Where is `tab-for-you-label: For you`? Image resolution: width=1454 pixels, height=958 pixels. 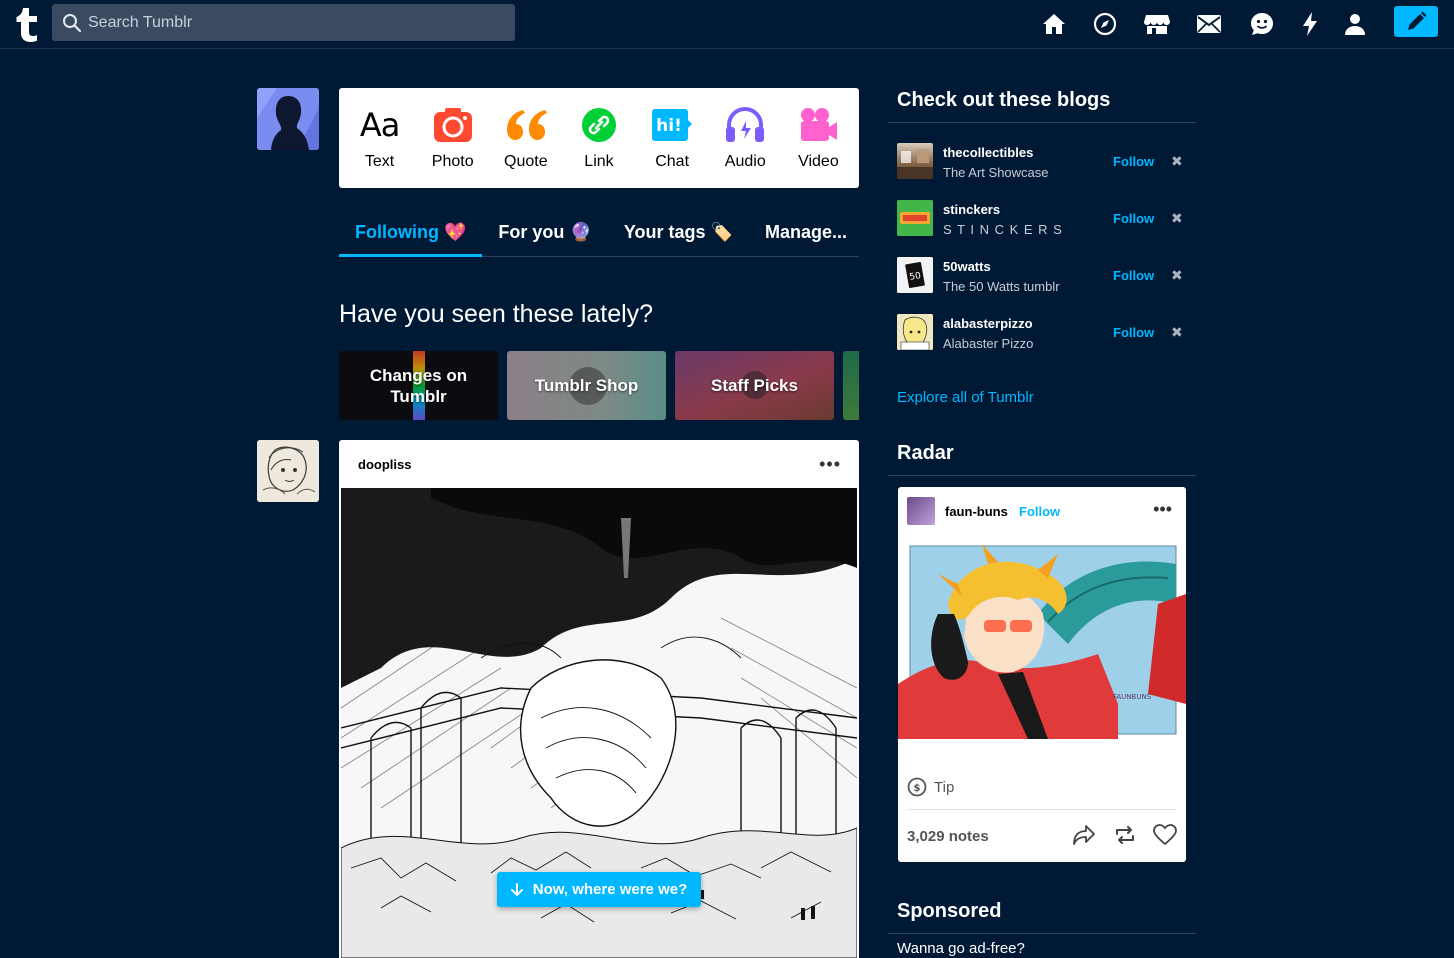
tab-for-you-label: For you is located at coordinates (531, 232).